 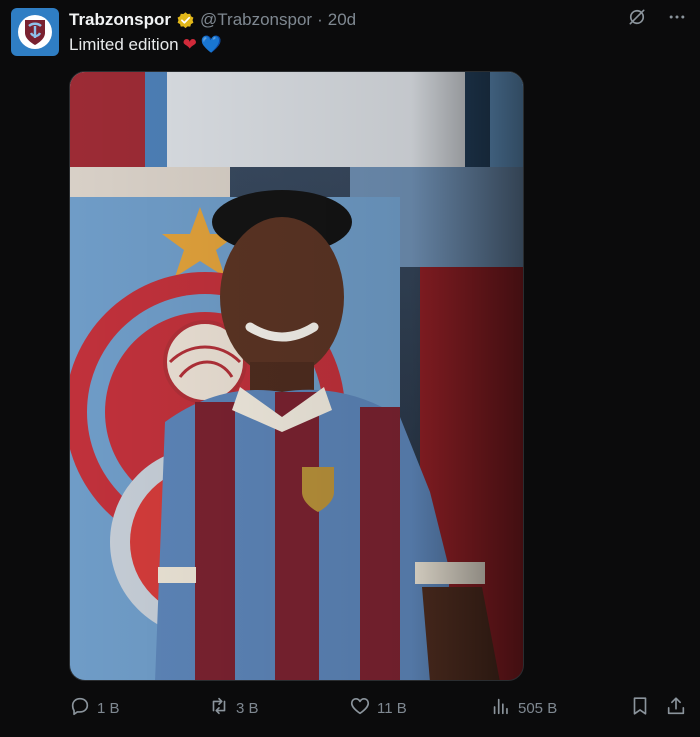 What do you see at coordinates (360, 708) in the screenshot?
I see `like-icon` at bounding box center [360, 708].